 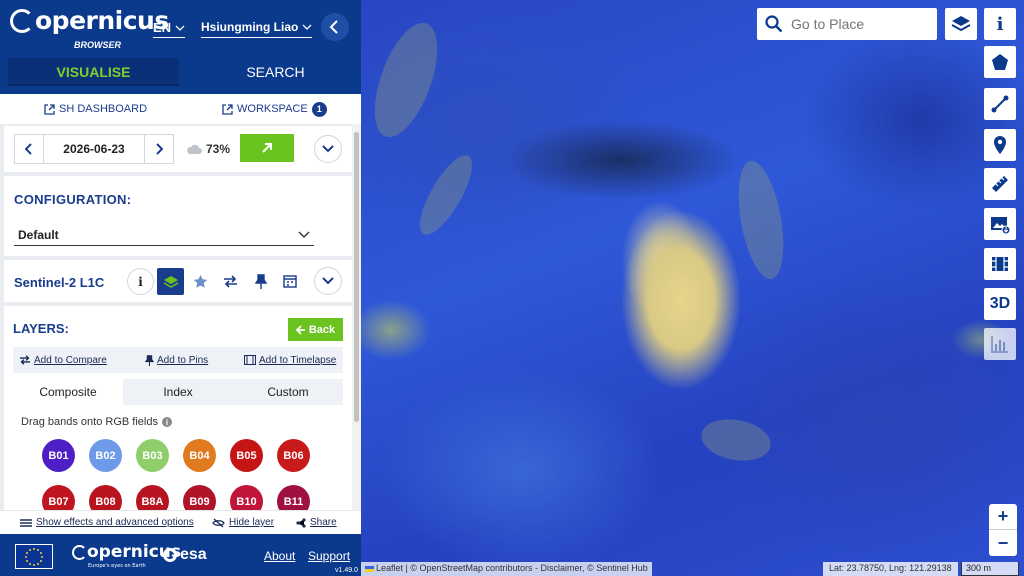 I want to click on date-picker: 2026-06-23, so click(x=94, y=149).